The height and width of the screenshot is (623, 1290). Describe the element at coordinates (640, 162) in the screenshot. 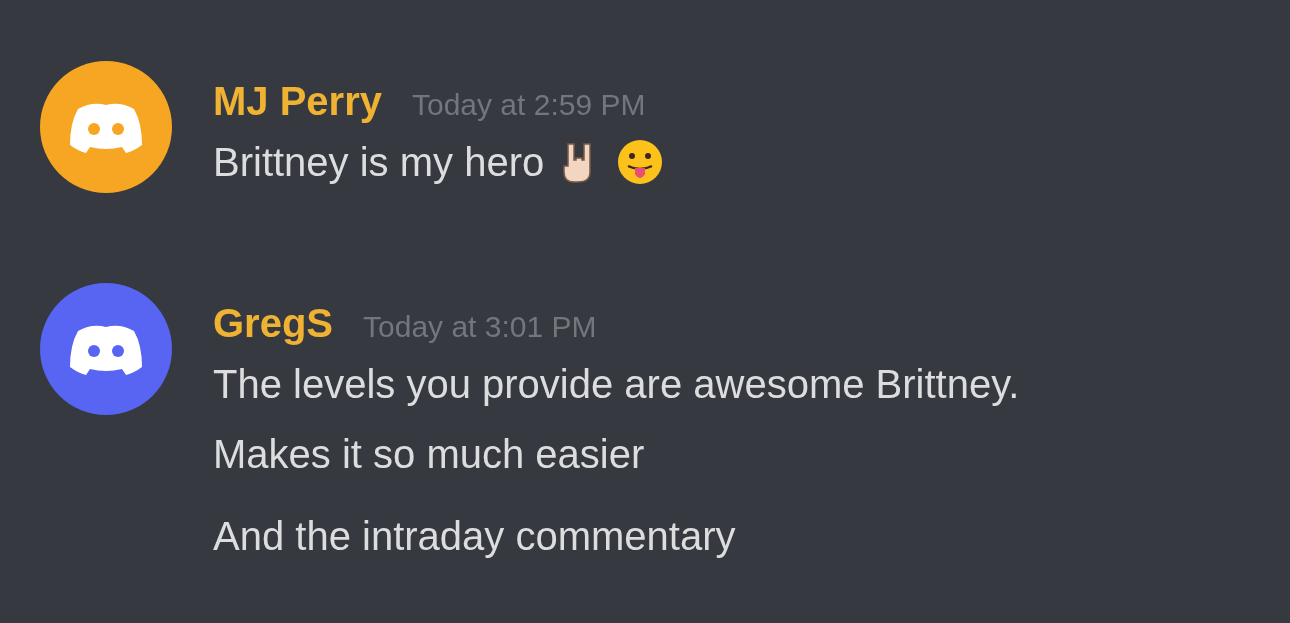

I see `tongue-face-icon` at that location.